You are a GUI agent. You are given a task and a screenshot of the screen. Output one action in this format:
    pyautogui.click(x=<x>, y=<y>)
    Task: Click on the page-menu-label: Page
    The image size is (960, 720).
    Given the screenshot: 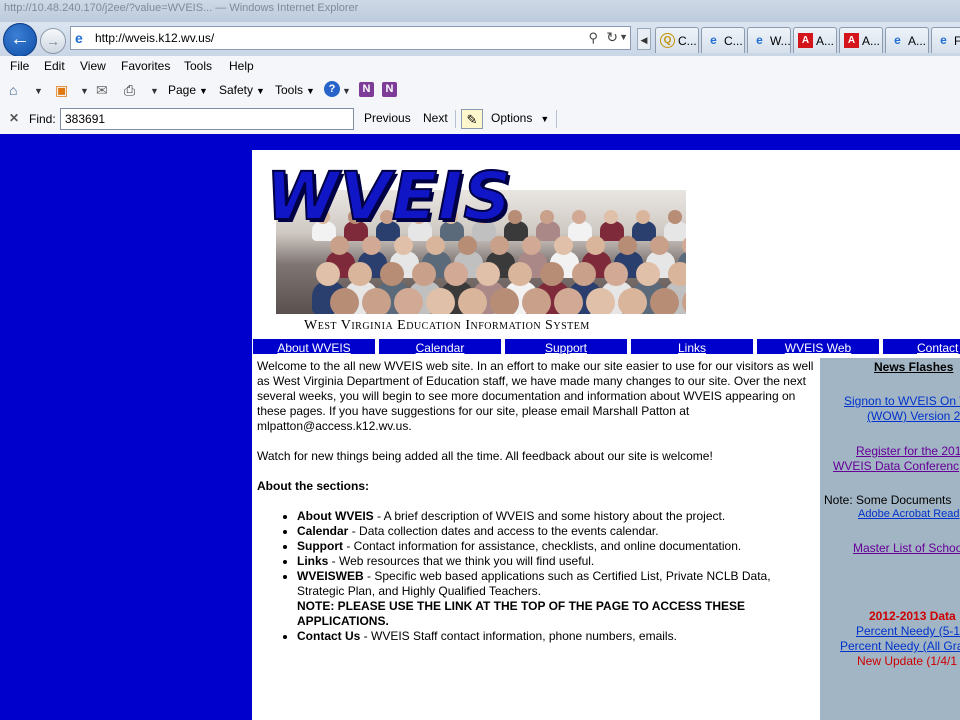 What is the action you would take?
    pyautogui.click(x=182, y=90)
    